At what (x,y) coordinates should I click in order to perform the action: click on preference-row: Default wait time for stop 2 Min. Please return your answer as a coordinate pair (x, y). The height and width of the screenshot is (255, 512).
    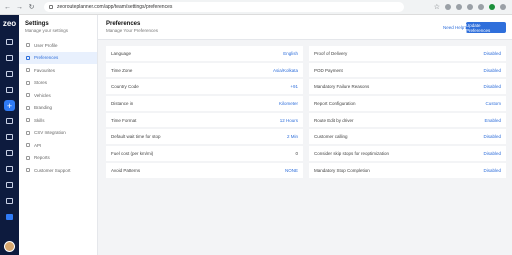
    Looking at the image, I should click on (204, 137).